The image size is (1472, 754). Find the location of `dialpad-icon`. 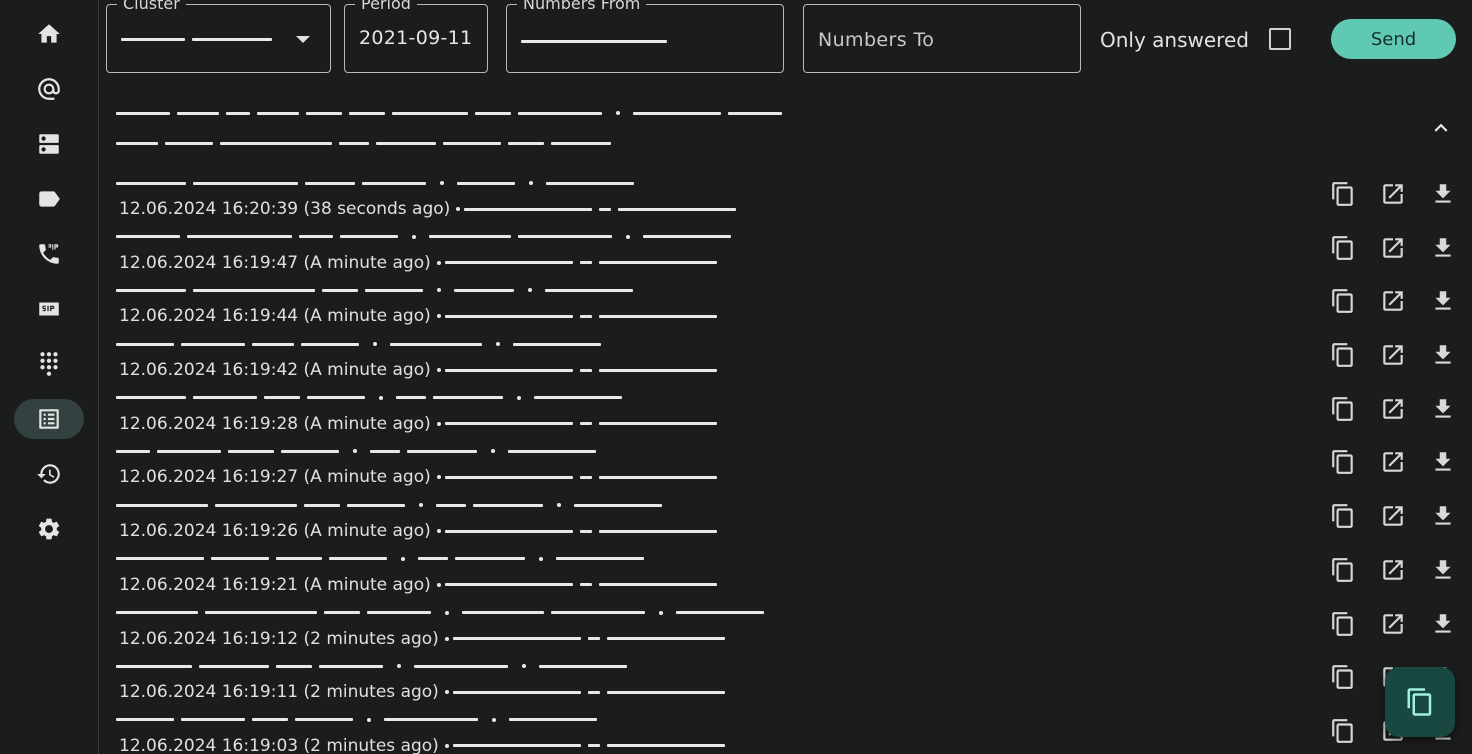

dialpad-icon is located at coordinates (49, 364).